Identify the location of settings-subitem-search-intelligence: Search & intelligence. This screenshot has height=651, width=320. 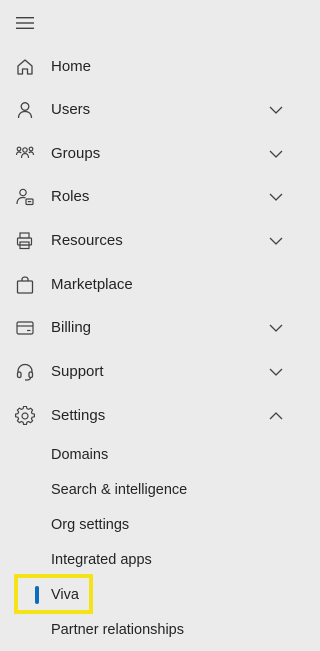
(151, 490).